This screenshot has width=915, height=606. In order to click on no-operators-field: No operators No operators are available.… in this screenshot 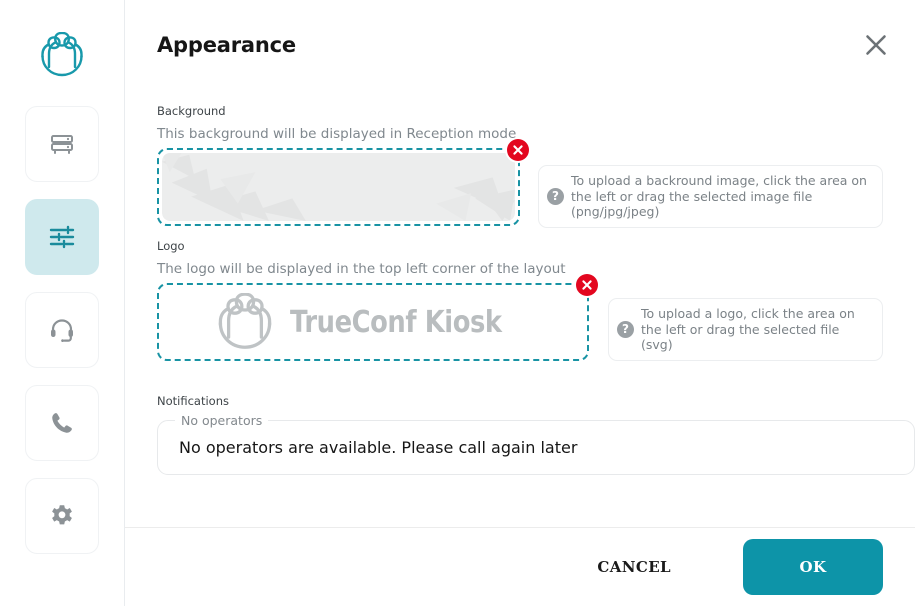, I will do `click(536, 444)`.